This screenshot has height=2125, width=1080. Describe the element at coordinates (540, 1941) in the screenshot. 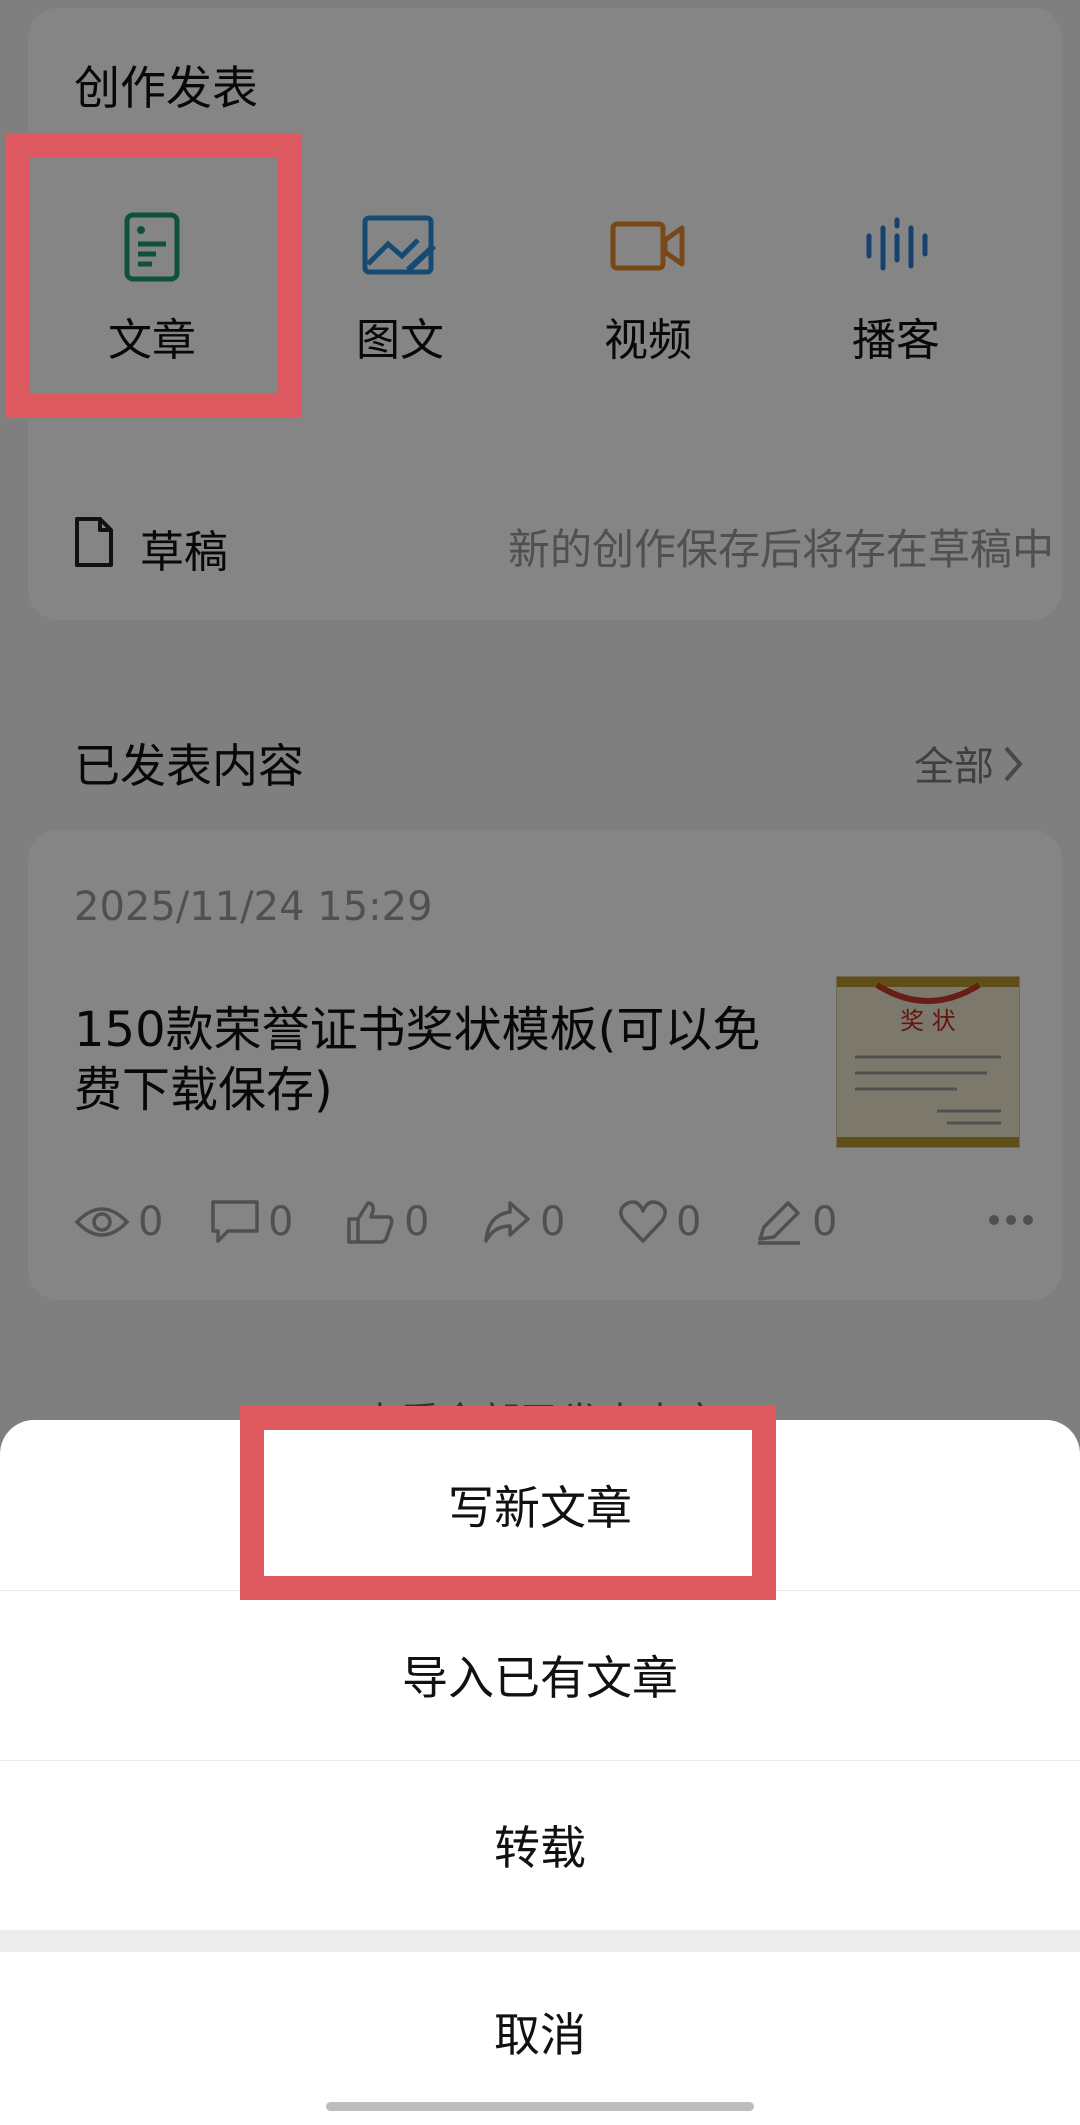

I see `sheet-divider` at that location.